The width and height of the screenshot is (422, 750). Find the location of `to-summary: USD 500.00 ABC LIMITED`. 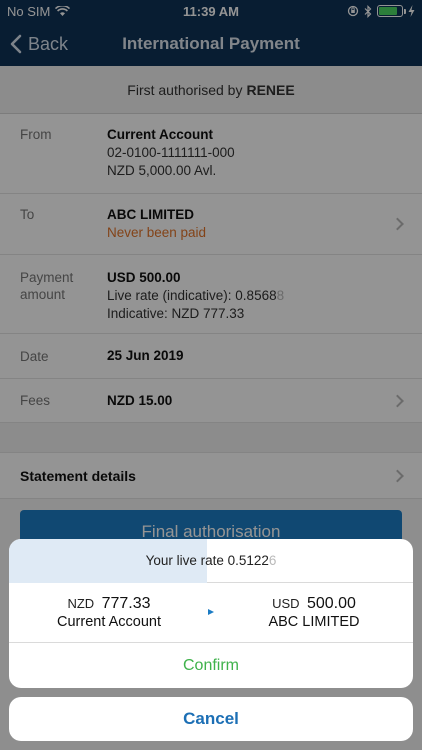

to-summary: USD 500.00 ABC LIMITED is located at coordinates (314, 613).